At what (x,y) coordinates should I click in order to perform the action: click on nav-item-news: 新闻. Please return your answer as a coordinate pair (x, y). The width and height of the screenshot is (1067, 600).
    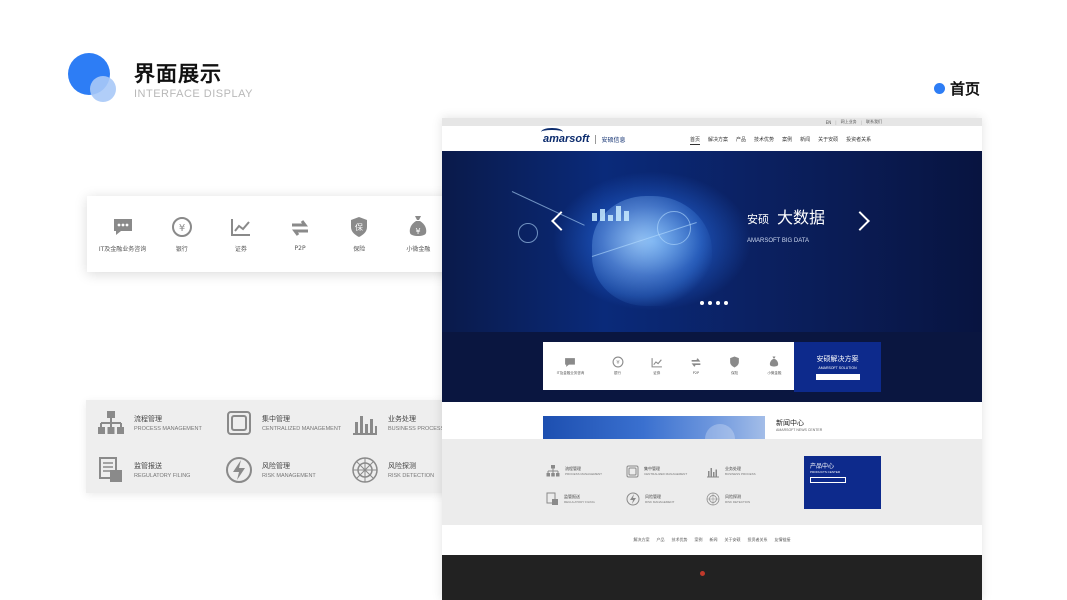
    Looking at the image, I should click on (805, 140).